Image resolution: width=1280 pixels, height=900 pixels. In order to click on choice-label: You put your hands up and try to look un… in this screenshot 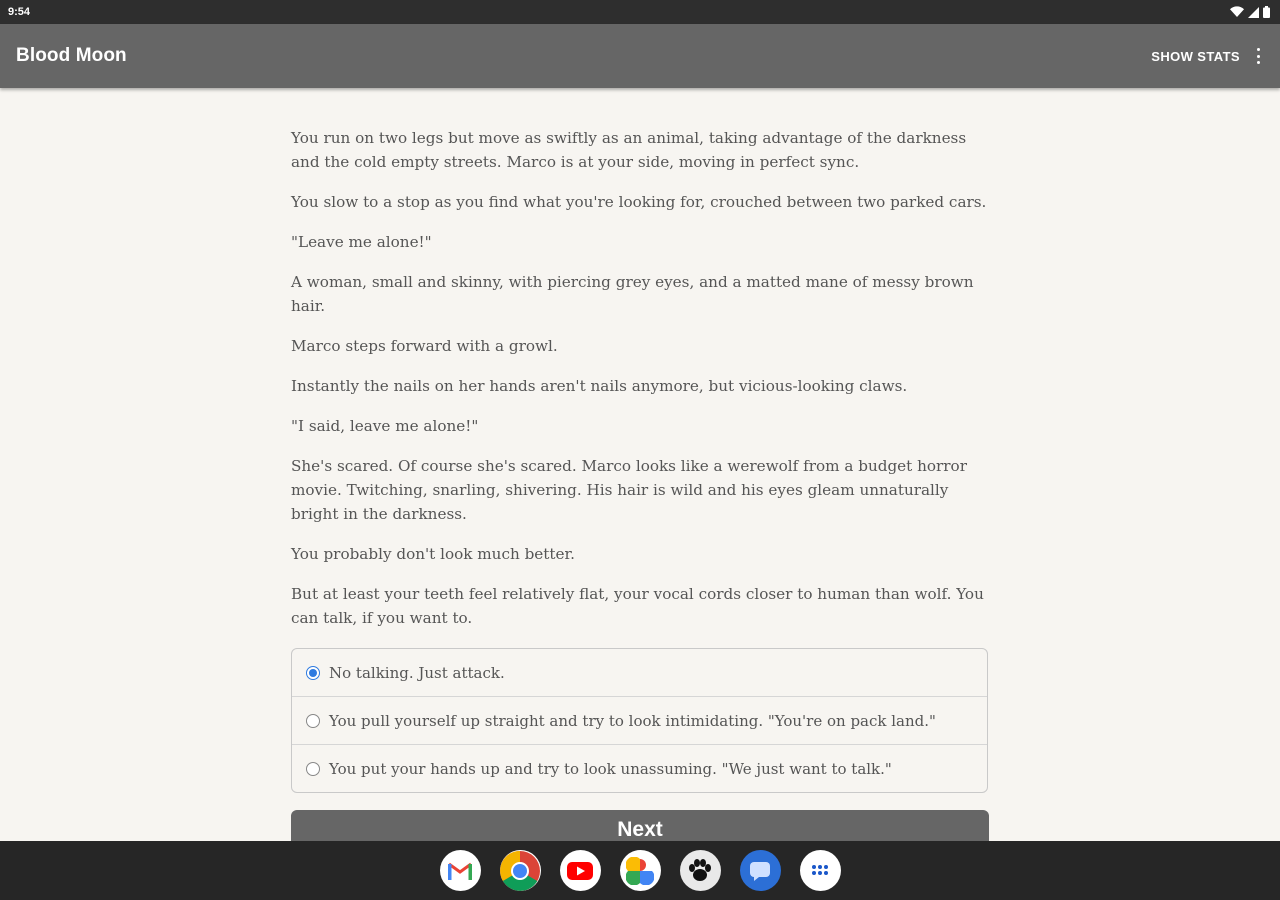, I will do `click(610, 769)`.